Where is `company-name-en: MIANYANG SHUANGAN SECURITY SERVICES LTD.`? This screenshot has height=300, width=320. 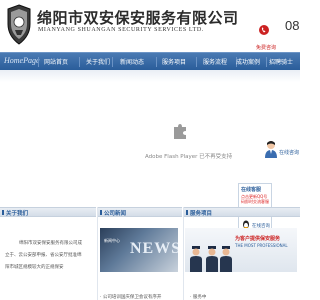
company-name-en: MIANYANG SHUANGAN SECURITY SERVICES LTD. is located at coordinates (121, 30).